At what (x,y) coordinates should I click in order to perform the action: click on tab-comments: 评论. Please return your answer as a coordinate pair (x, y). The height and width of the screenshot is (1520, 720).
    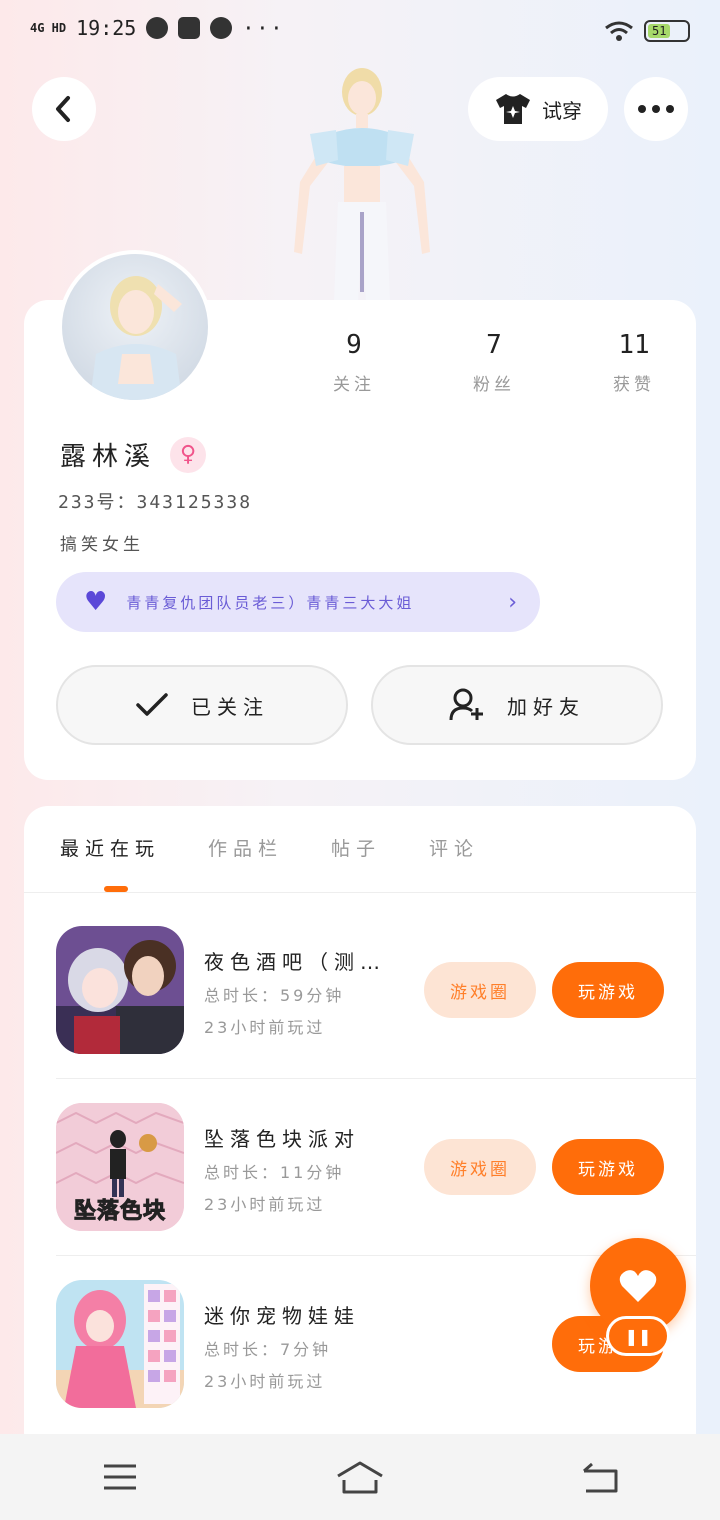
    Looking at the image, I should click on (454, 847).